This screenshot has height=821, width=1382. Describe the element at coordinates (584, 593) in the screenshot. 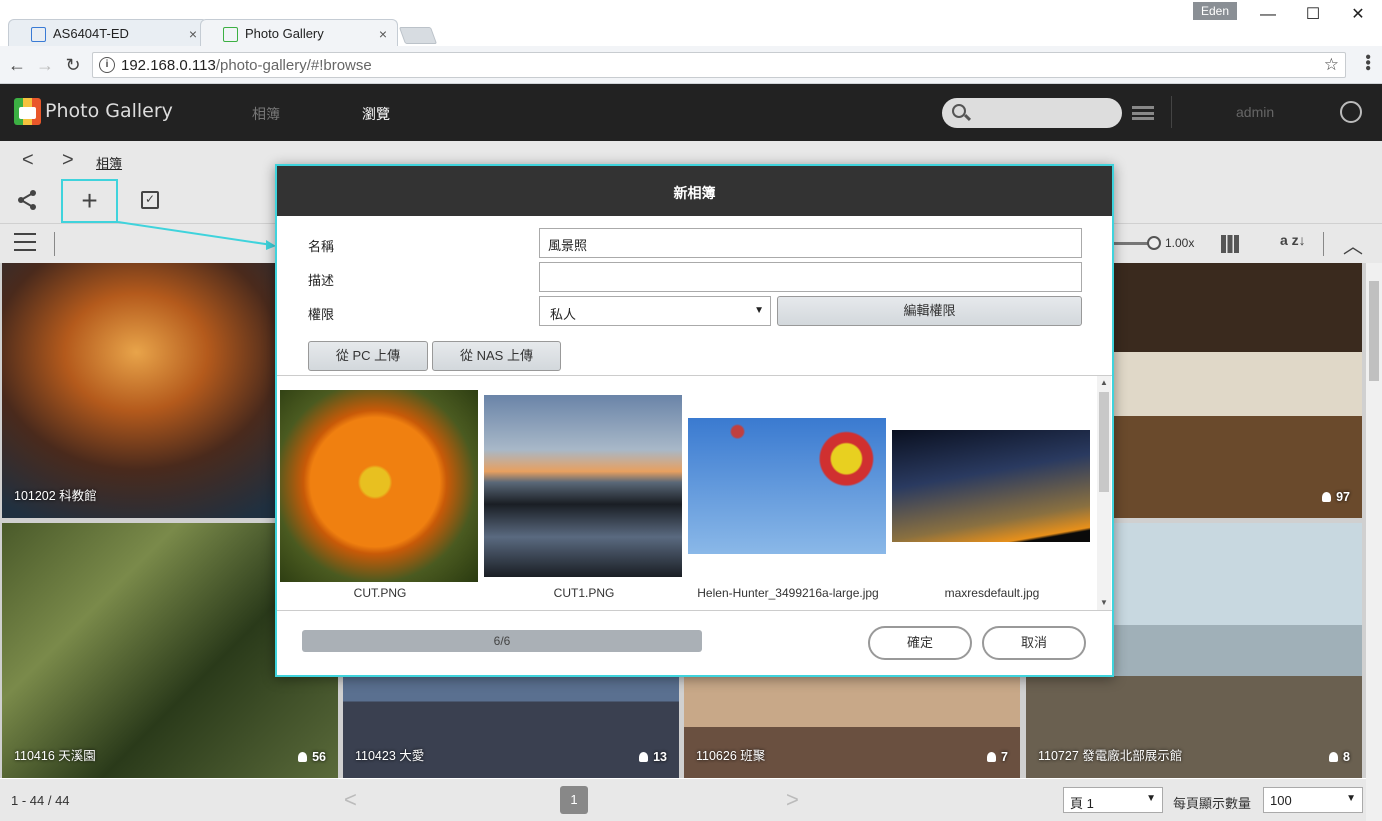

I see `photo-filename: CUT1.PNG` at that location.